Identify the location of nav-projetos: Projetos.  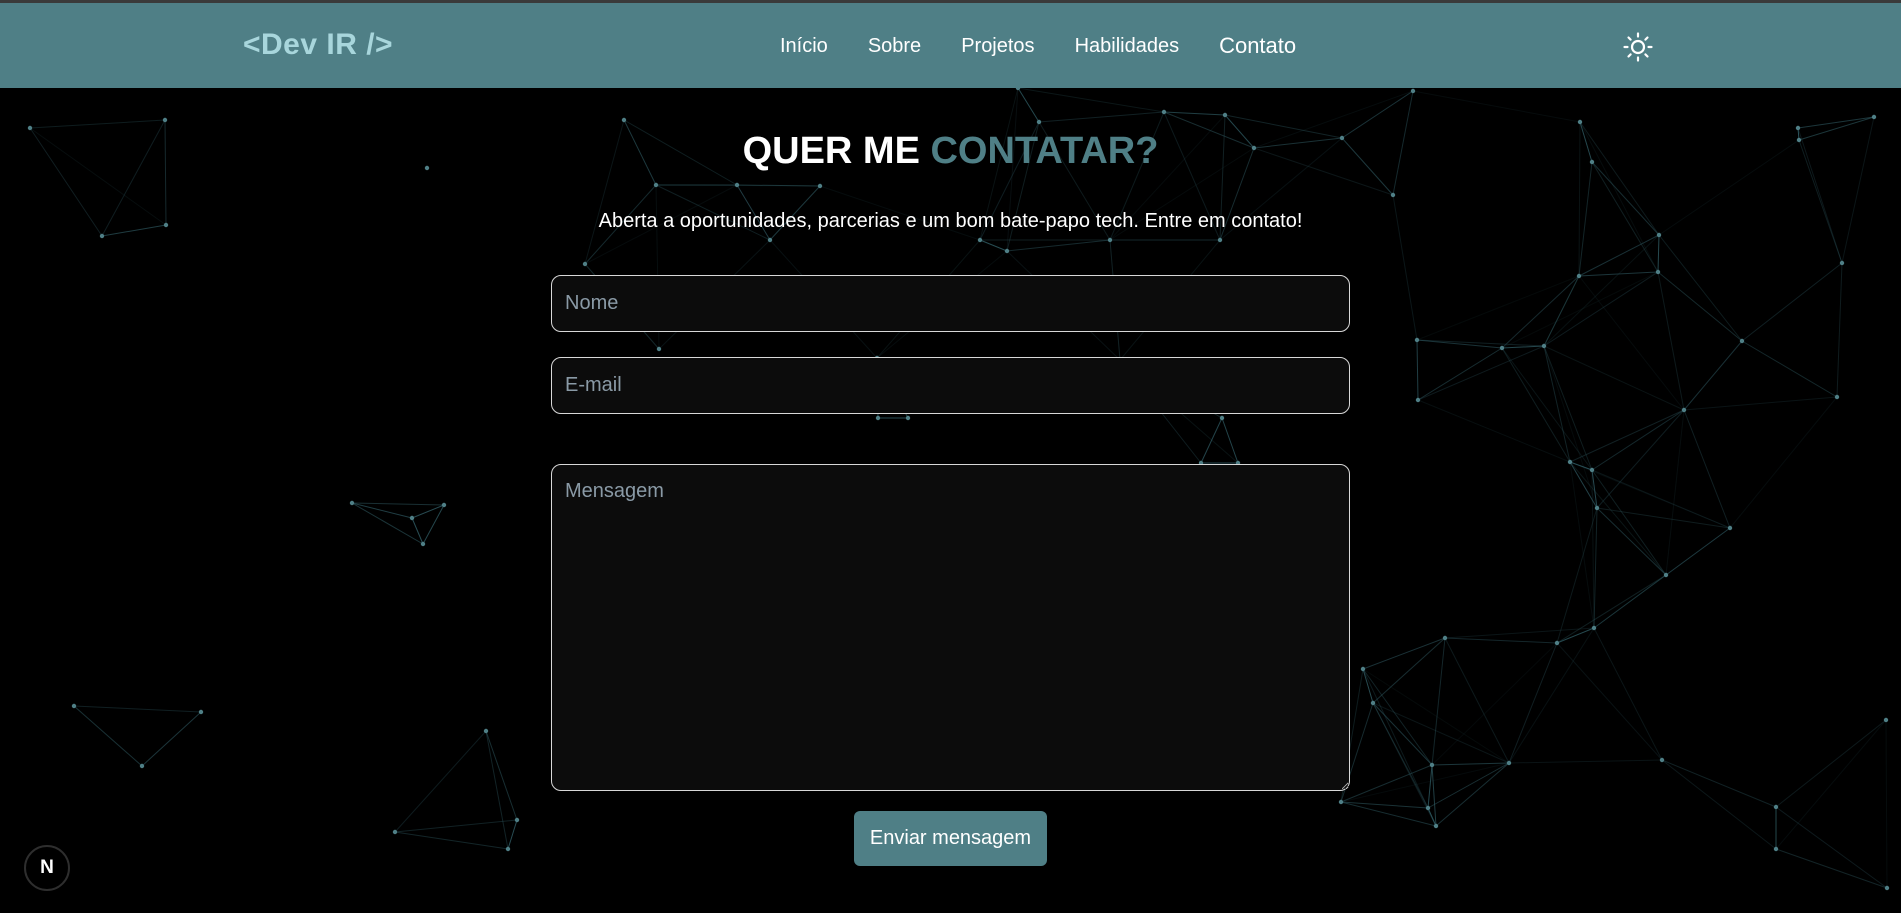
(997, 46).